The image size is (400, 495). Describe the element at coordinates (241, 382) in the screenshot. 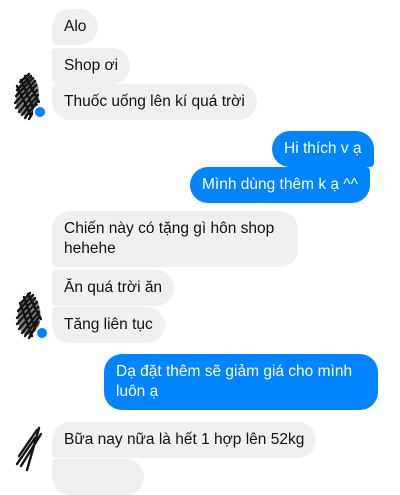

I see `outgoing-message: Dạ đặt thêm sẽ giảm giá cho mình luôn ạ` at that location.